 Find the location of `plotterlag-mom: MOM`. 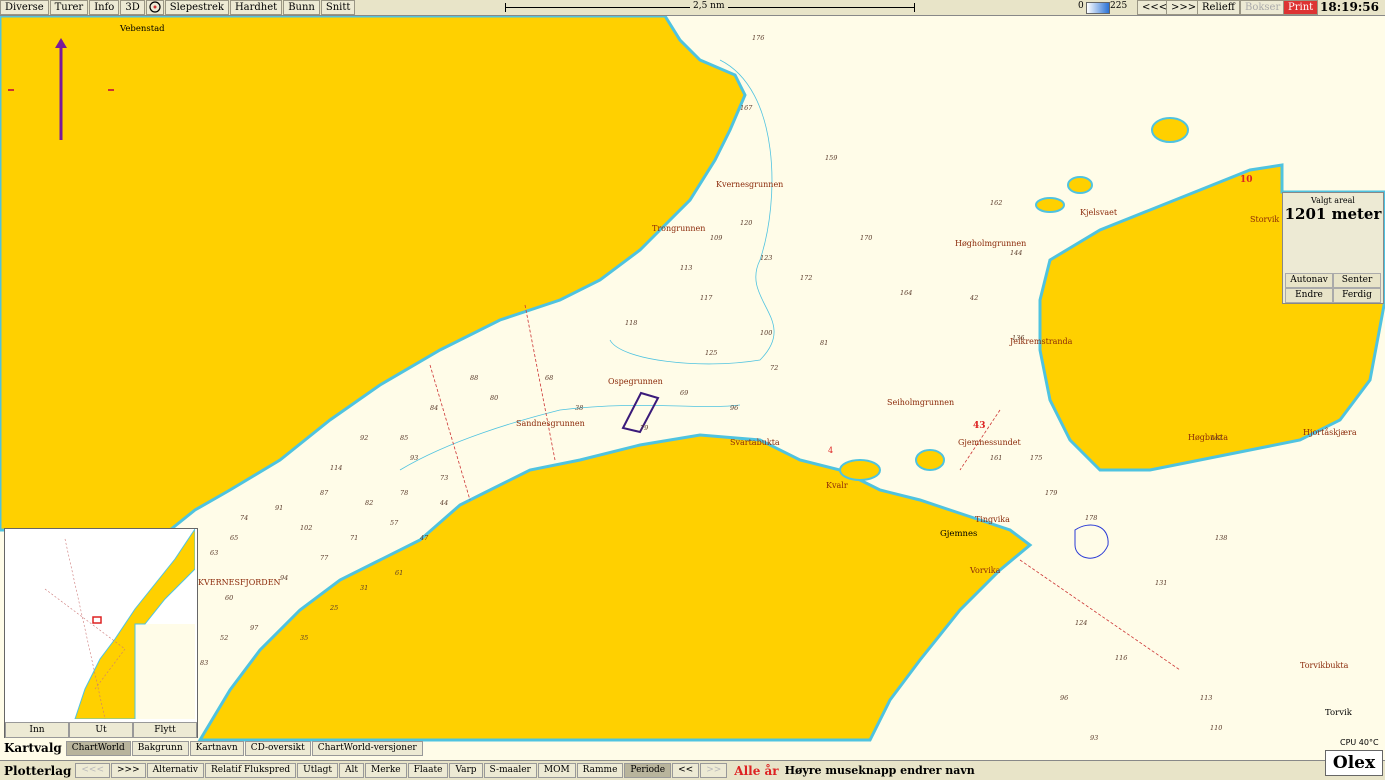

plotterlag-mom: MOM is located at coordinates (556, 770).